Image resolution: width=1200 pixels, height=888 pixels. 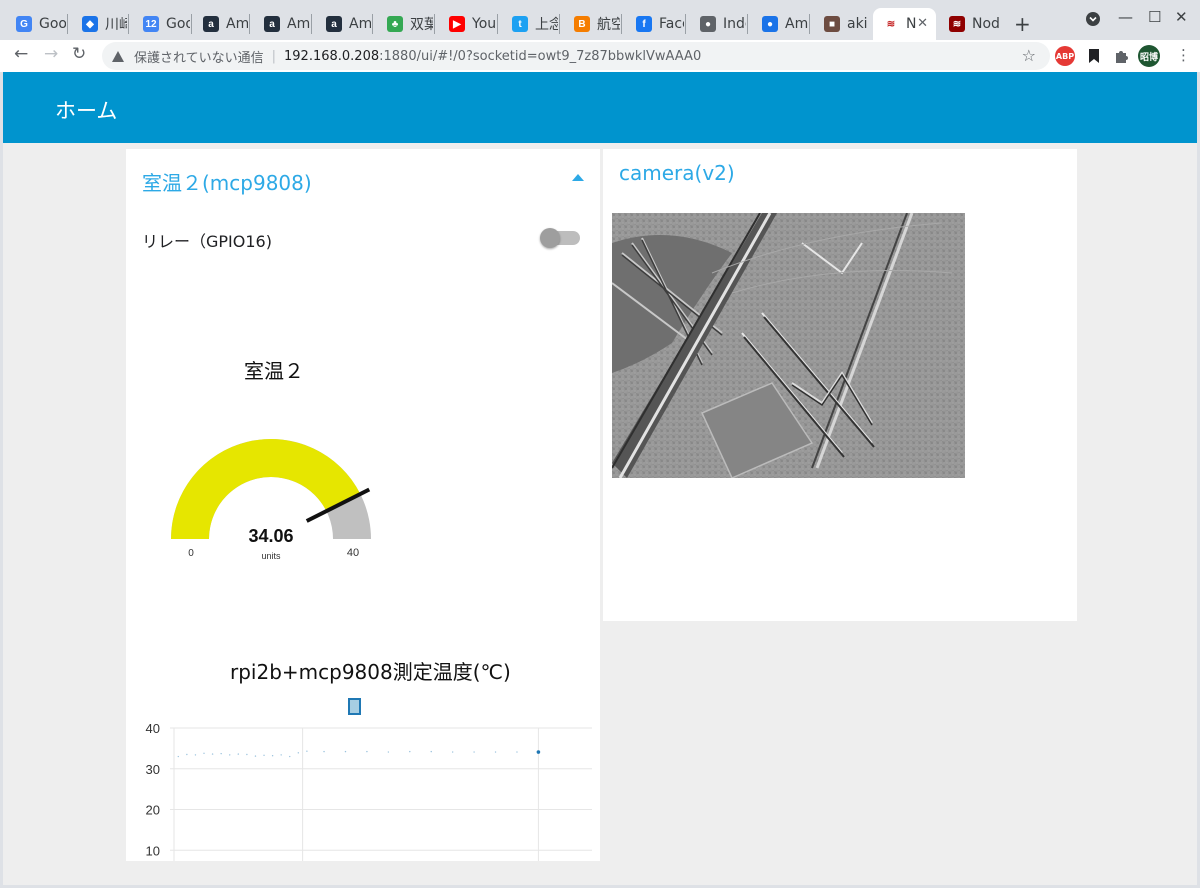 I want to click on security-warning: 保護されていない通信, so click(x=199, y=58).